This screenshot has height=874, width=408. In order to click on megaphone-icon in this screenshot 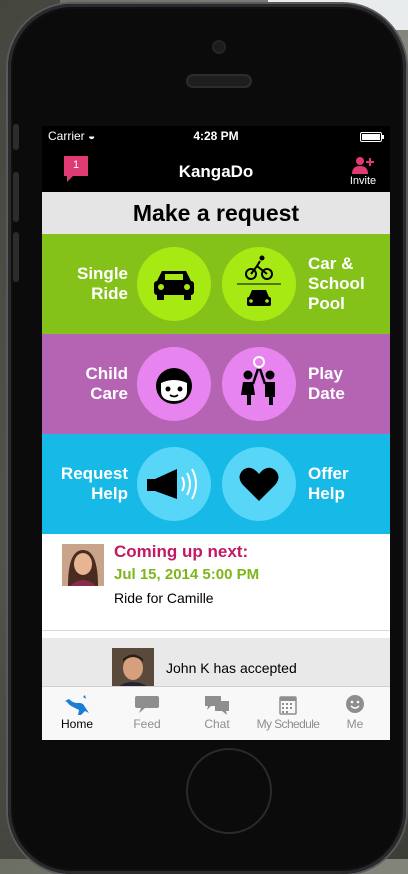, I will do `click(172, 484)`.